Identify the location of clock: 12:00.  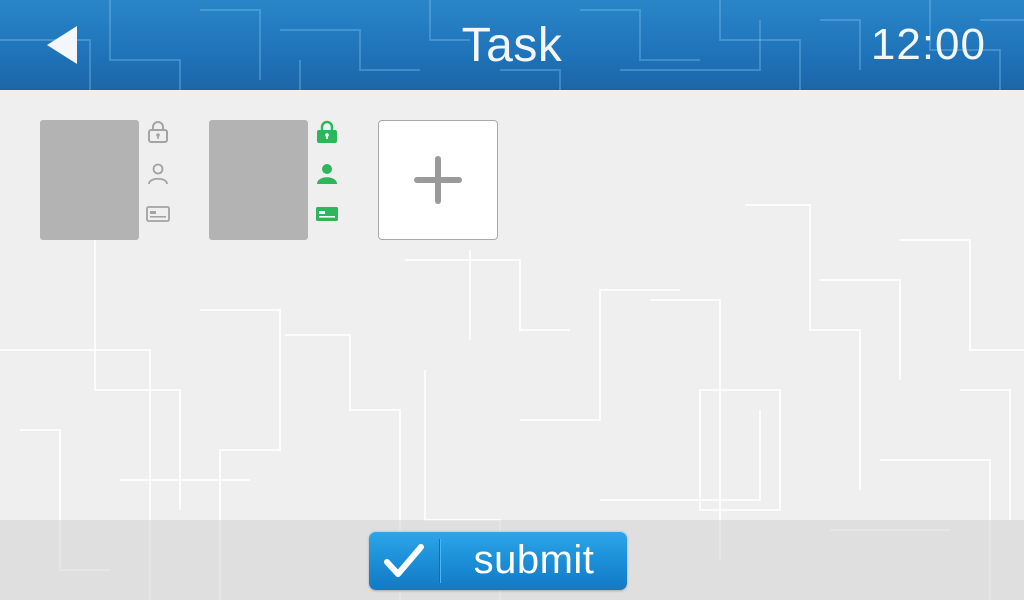
(928, 44).